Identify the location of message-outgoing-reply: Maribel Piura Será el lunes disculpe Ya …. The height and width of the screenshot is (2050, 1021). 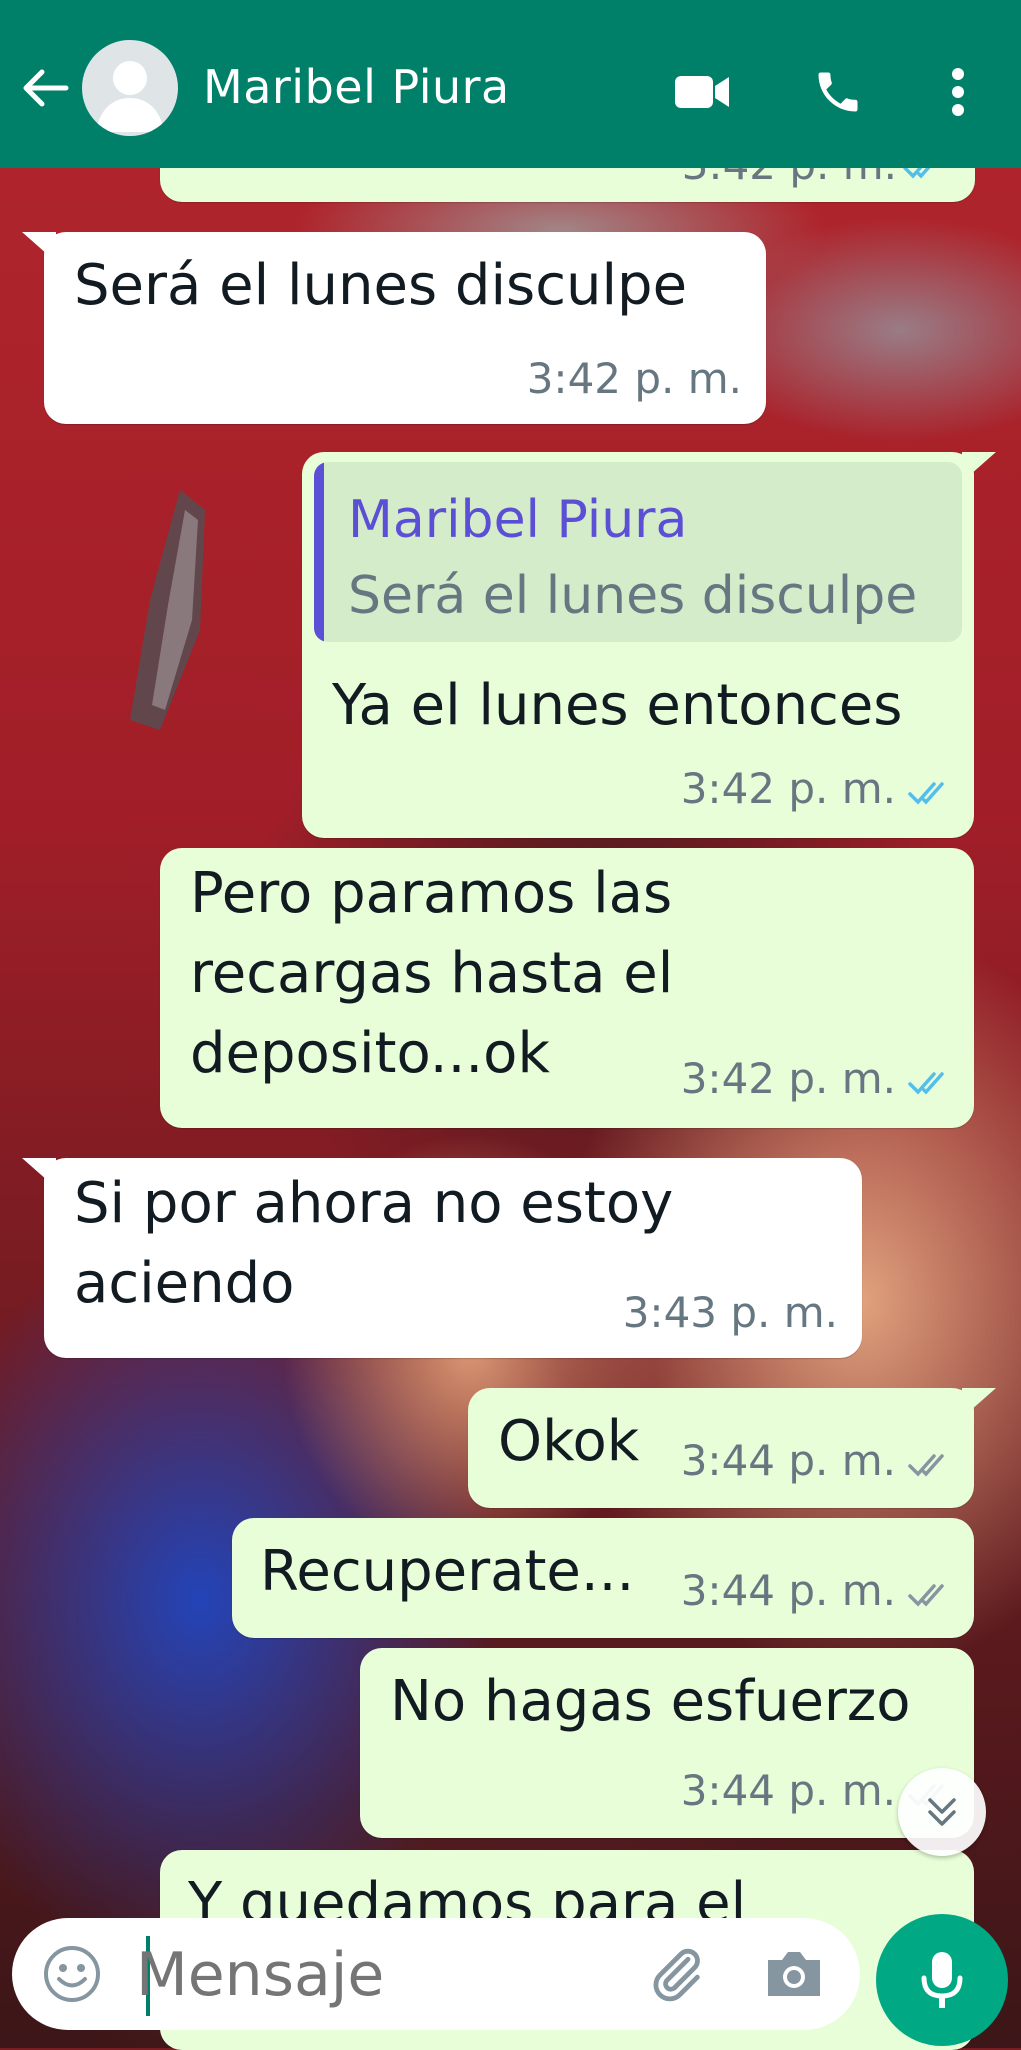
(649, 645).